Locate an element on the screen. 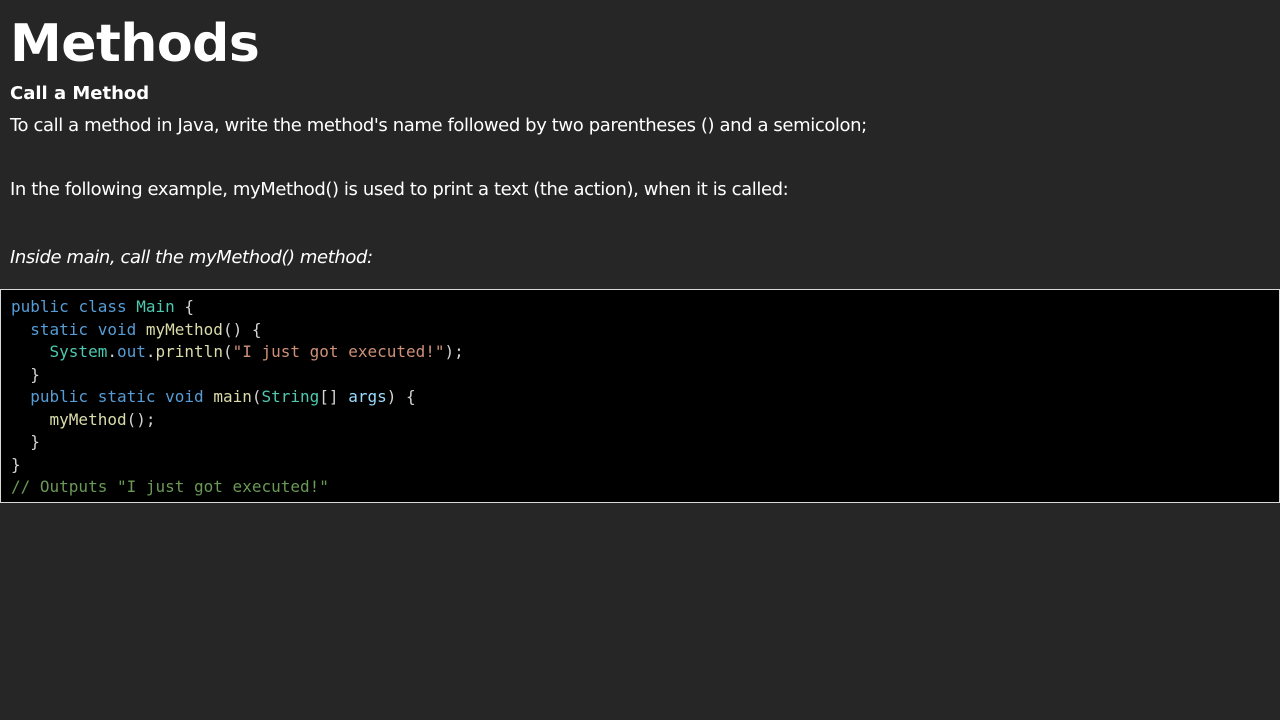 This screenshot has width=1280, height=720. page-title: Methods is located at coordinates (135, 44).